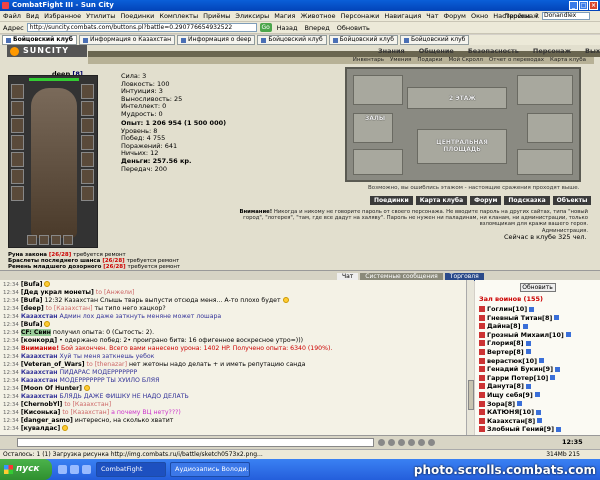 This screenshot has width=600, height=480. I want to click on armor-slot, so click(17, 142).